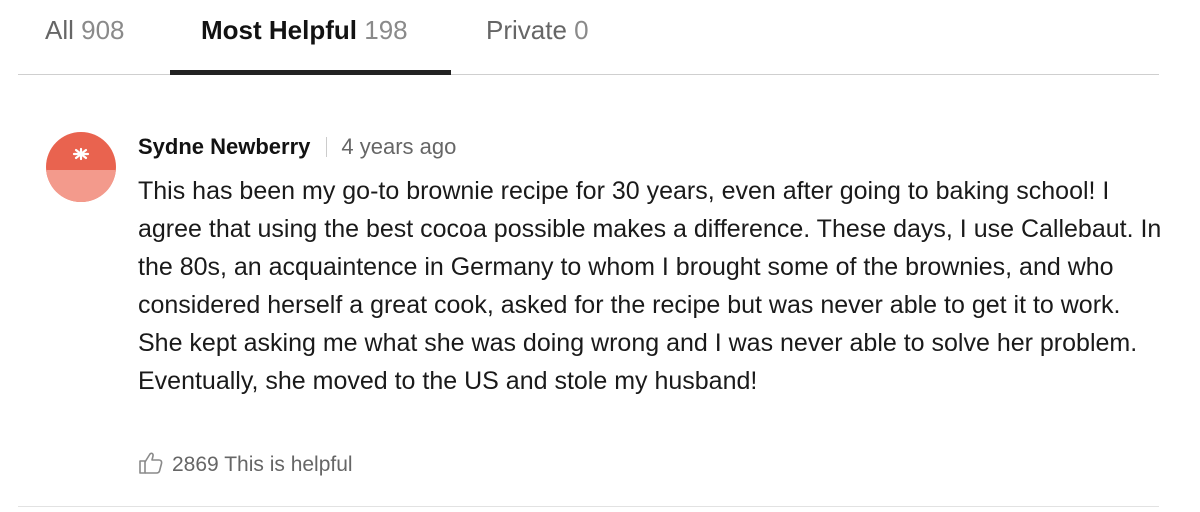  What do you see at coordinates (151, 463) in the screenshot?
I see `thumbs-up-icon` at bounding box center [151, 463].